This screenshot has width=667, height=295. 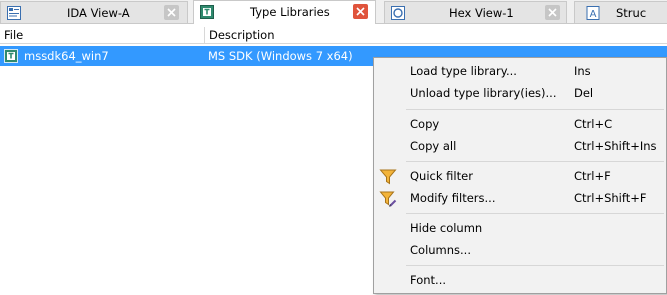 I want to click on tab-label: Type Libraries, so click(x=290, y=12).